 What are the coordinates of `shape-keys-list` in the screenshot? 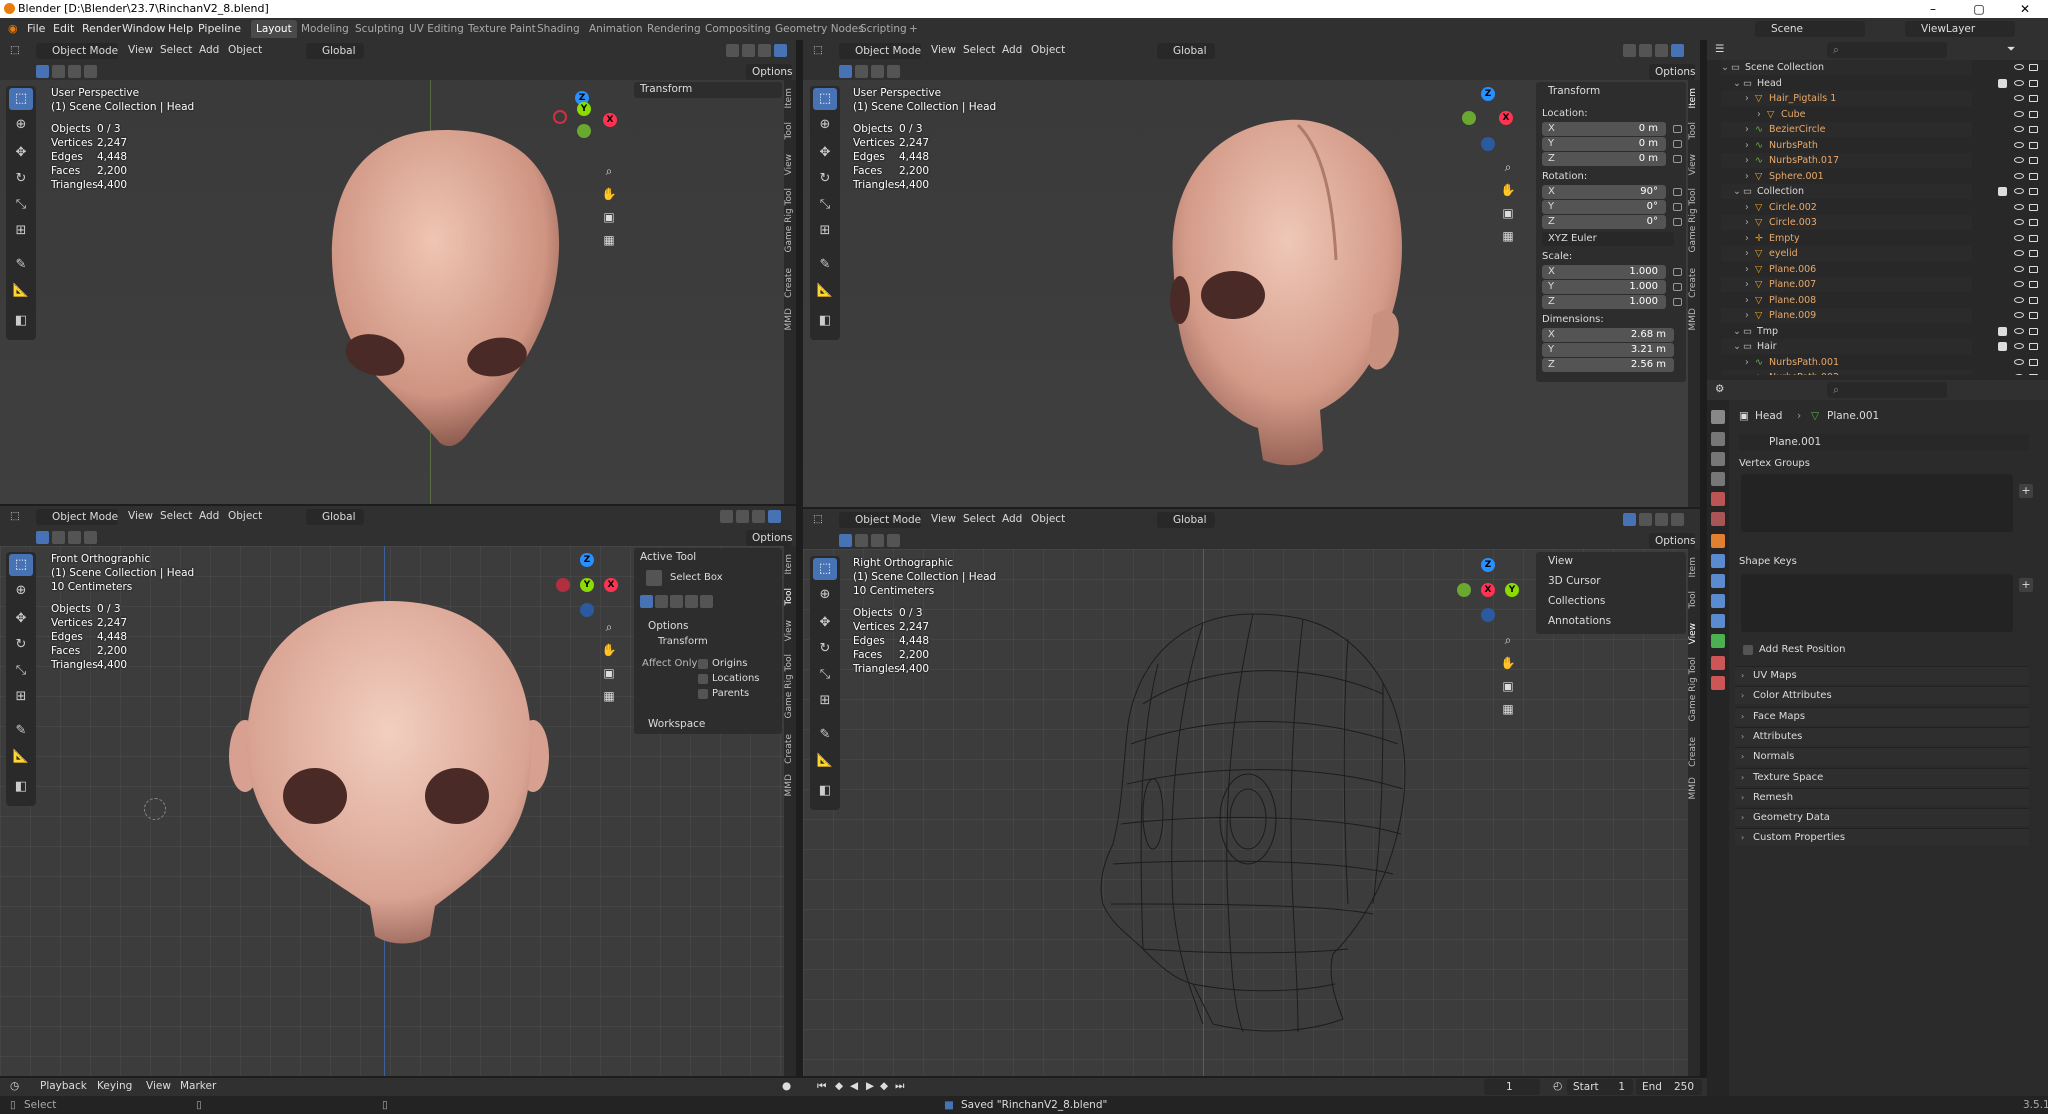 It's located at (1877, 603).